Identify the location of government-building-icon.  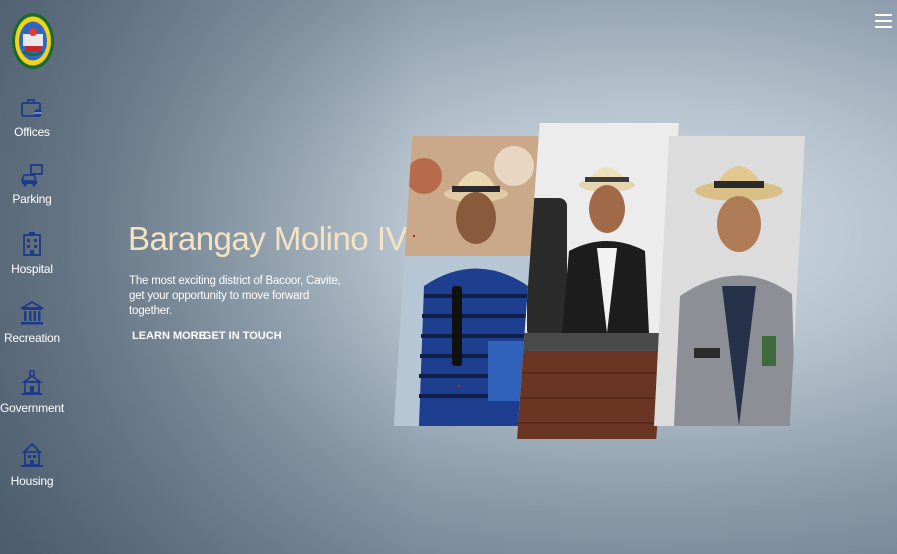
(32, 382).